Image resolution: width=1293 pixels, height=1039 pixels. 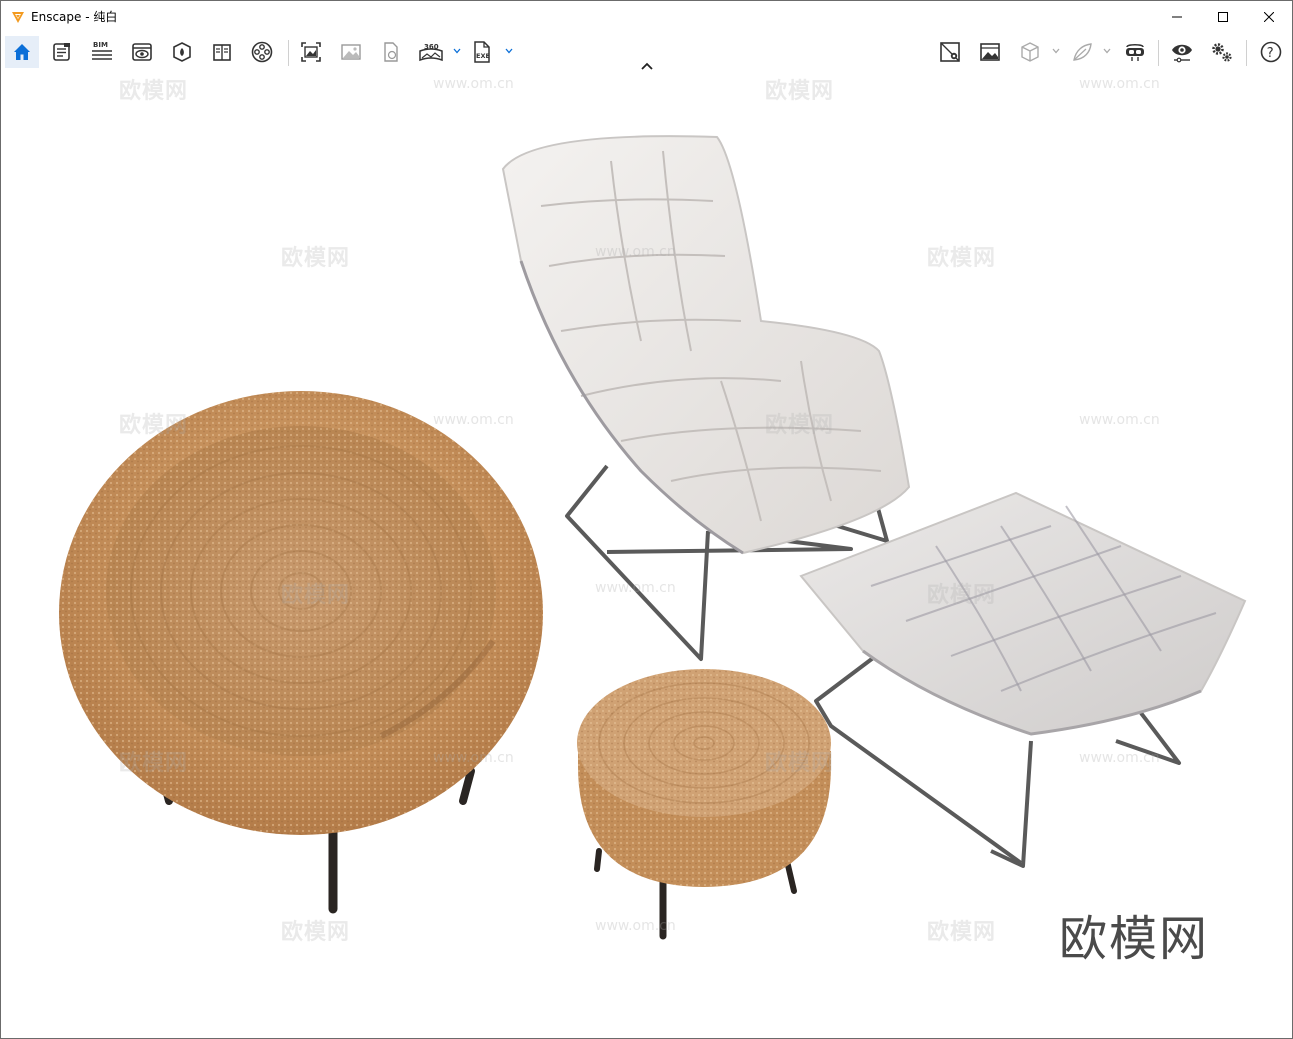 I want to click on web-standalone-icon, so click(x=391, y=52).